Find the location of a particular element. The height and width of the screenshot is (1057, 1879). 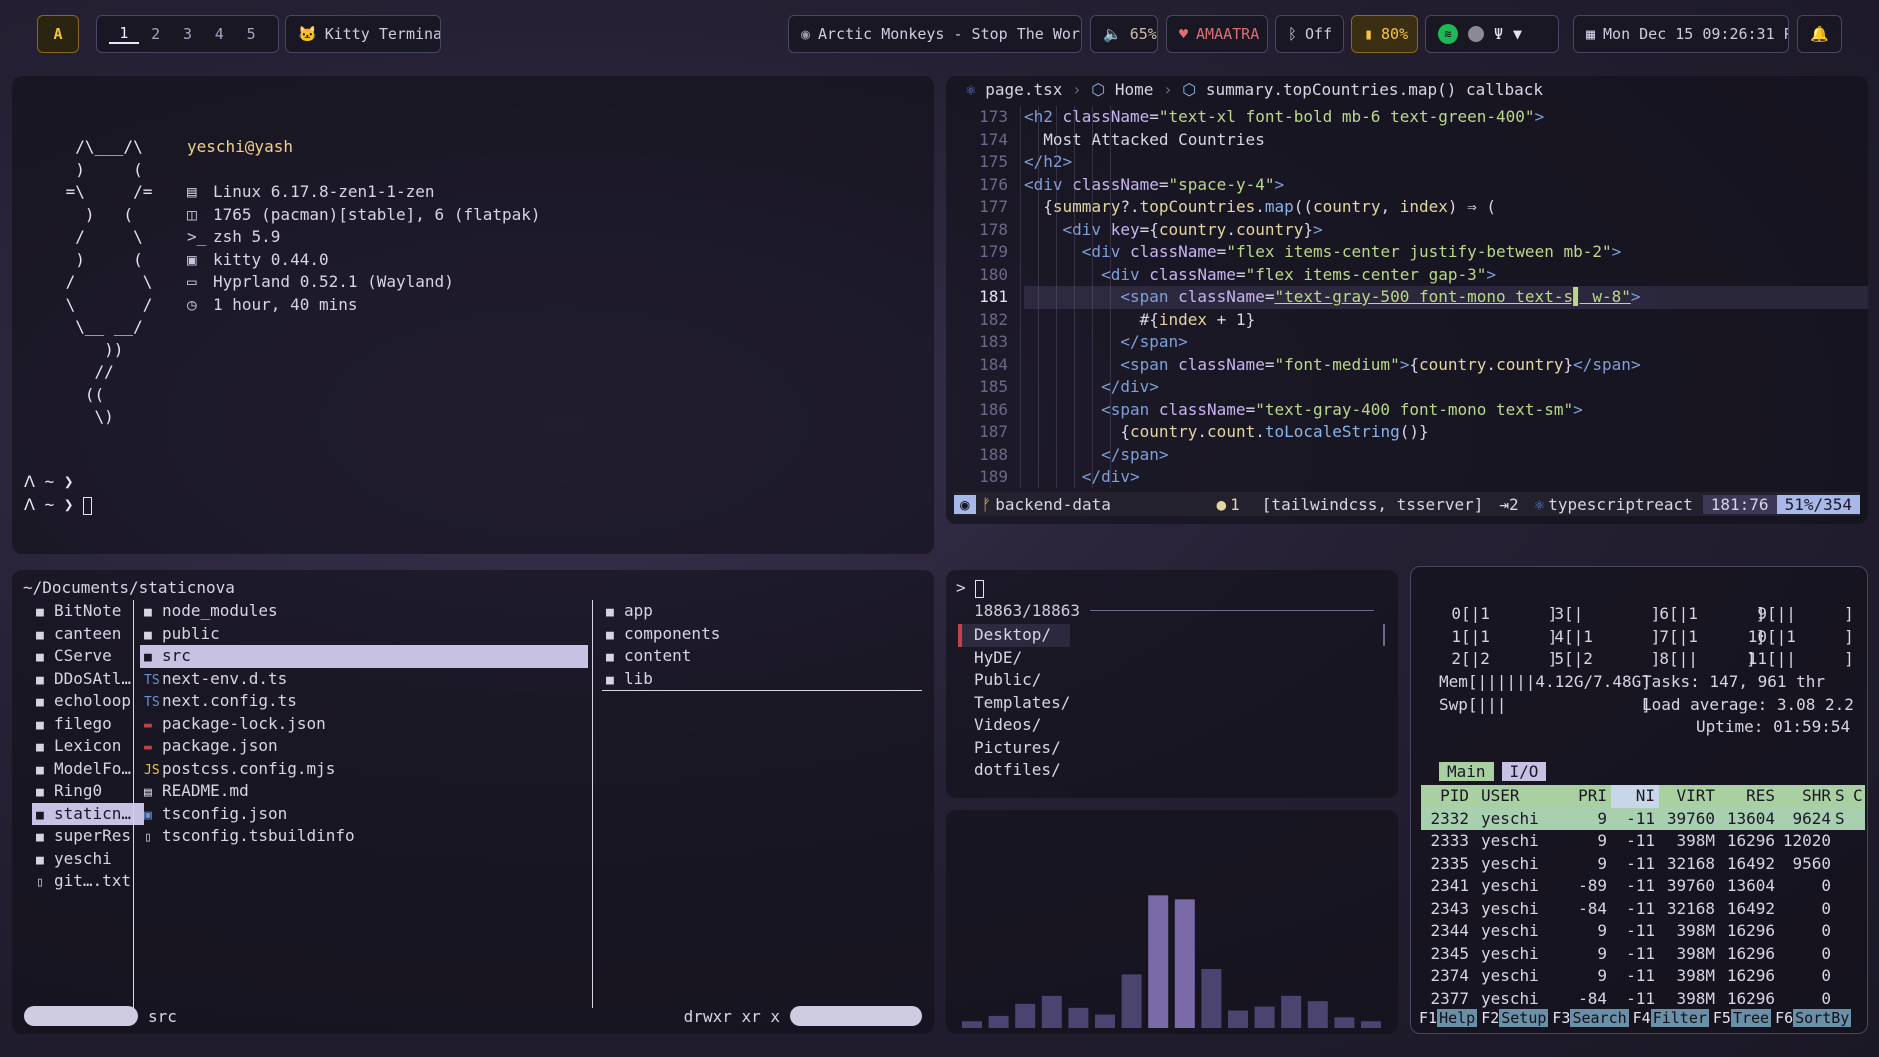

fzf-item: Templates/ is located at coordinates (1014, 703).